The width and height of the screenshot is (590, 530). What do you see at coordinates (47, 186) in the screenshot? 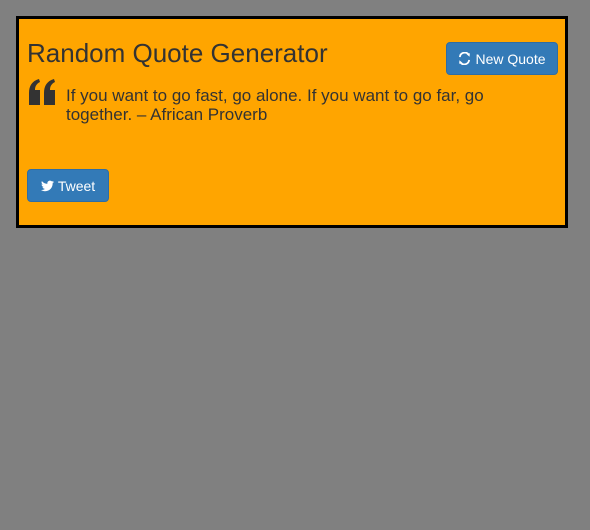
I see `twitter-icon` at bounding box center [47, 186].